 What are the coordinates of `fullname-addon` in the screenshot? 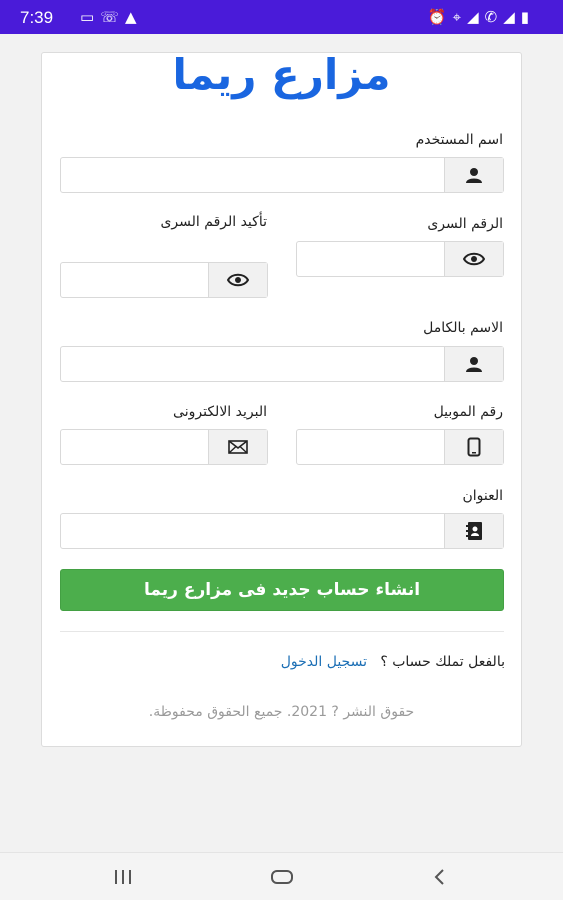 It's located at (473, 364).